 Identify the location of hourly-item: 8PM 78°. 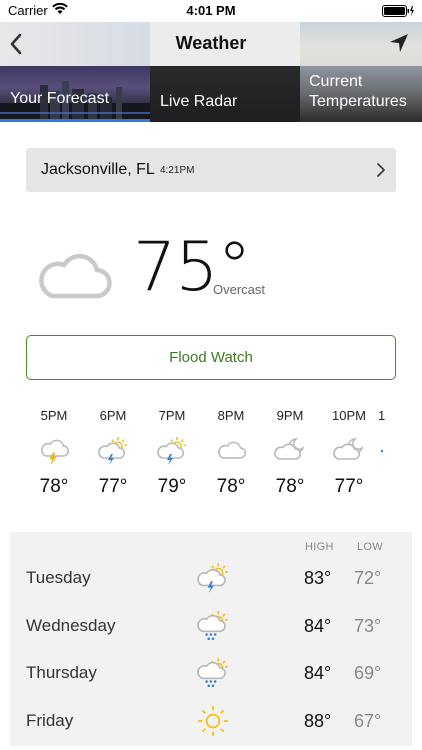
(231, 453).